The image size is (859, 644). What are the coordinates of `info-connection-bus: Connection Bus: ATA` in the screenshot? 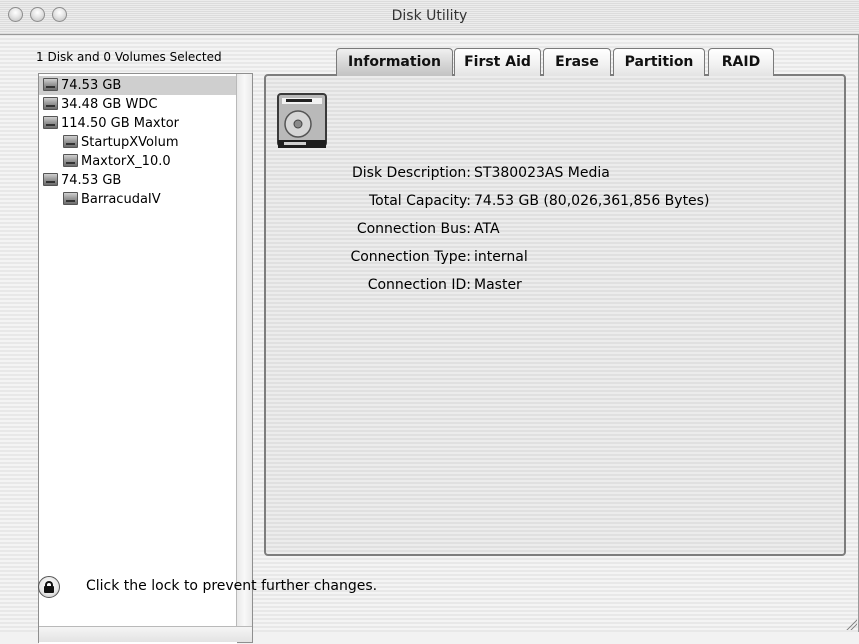 It's located at (429, 231).